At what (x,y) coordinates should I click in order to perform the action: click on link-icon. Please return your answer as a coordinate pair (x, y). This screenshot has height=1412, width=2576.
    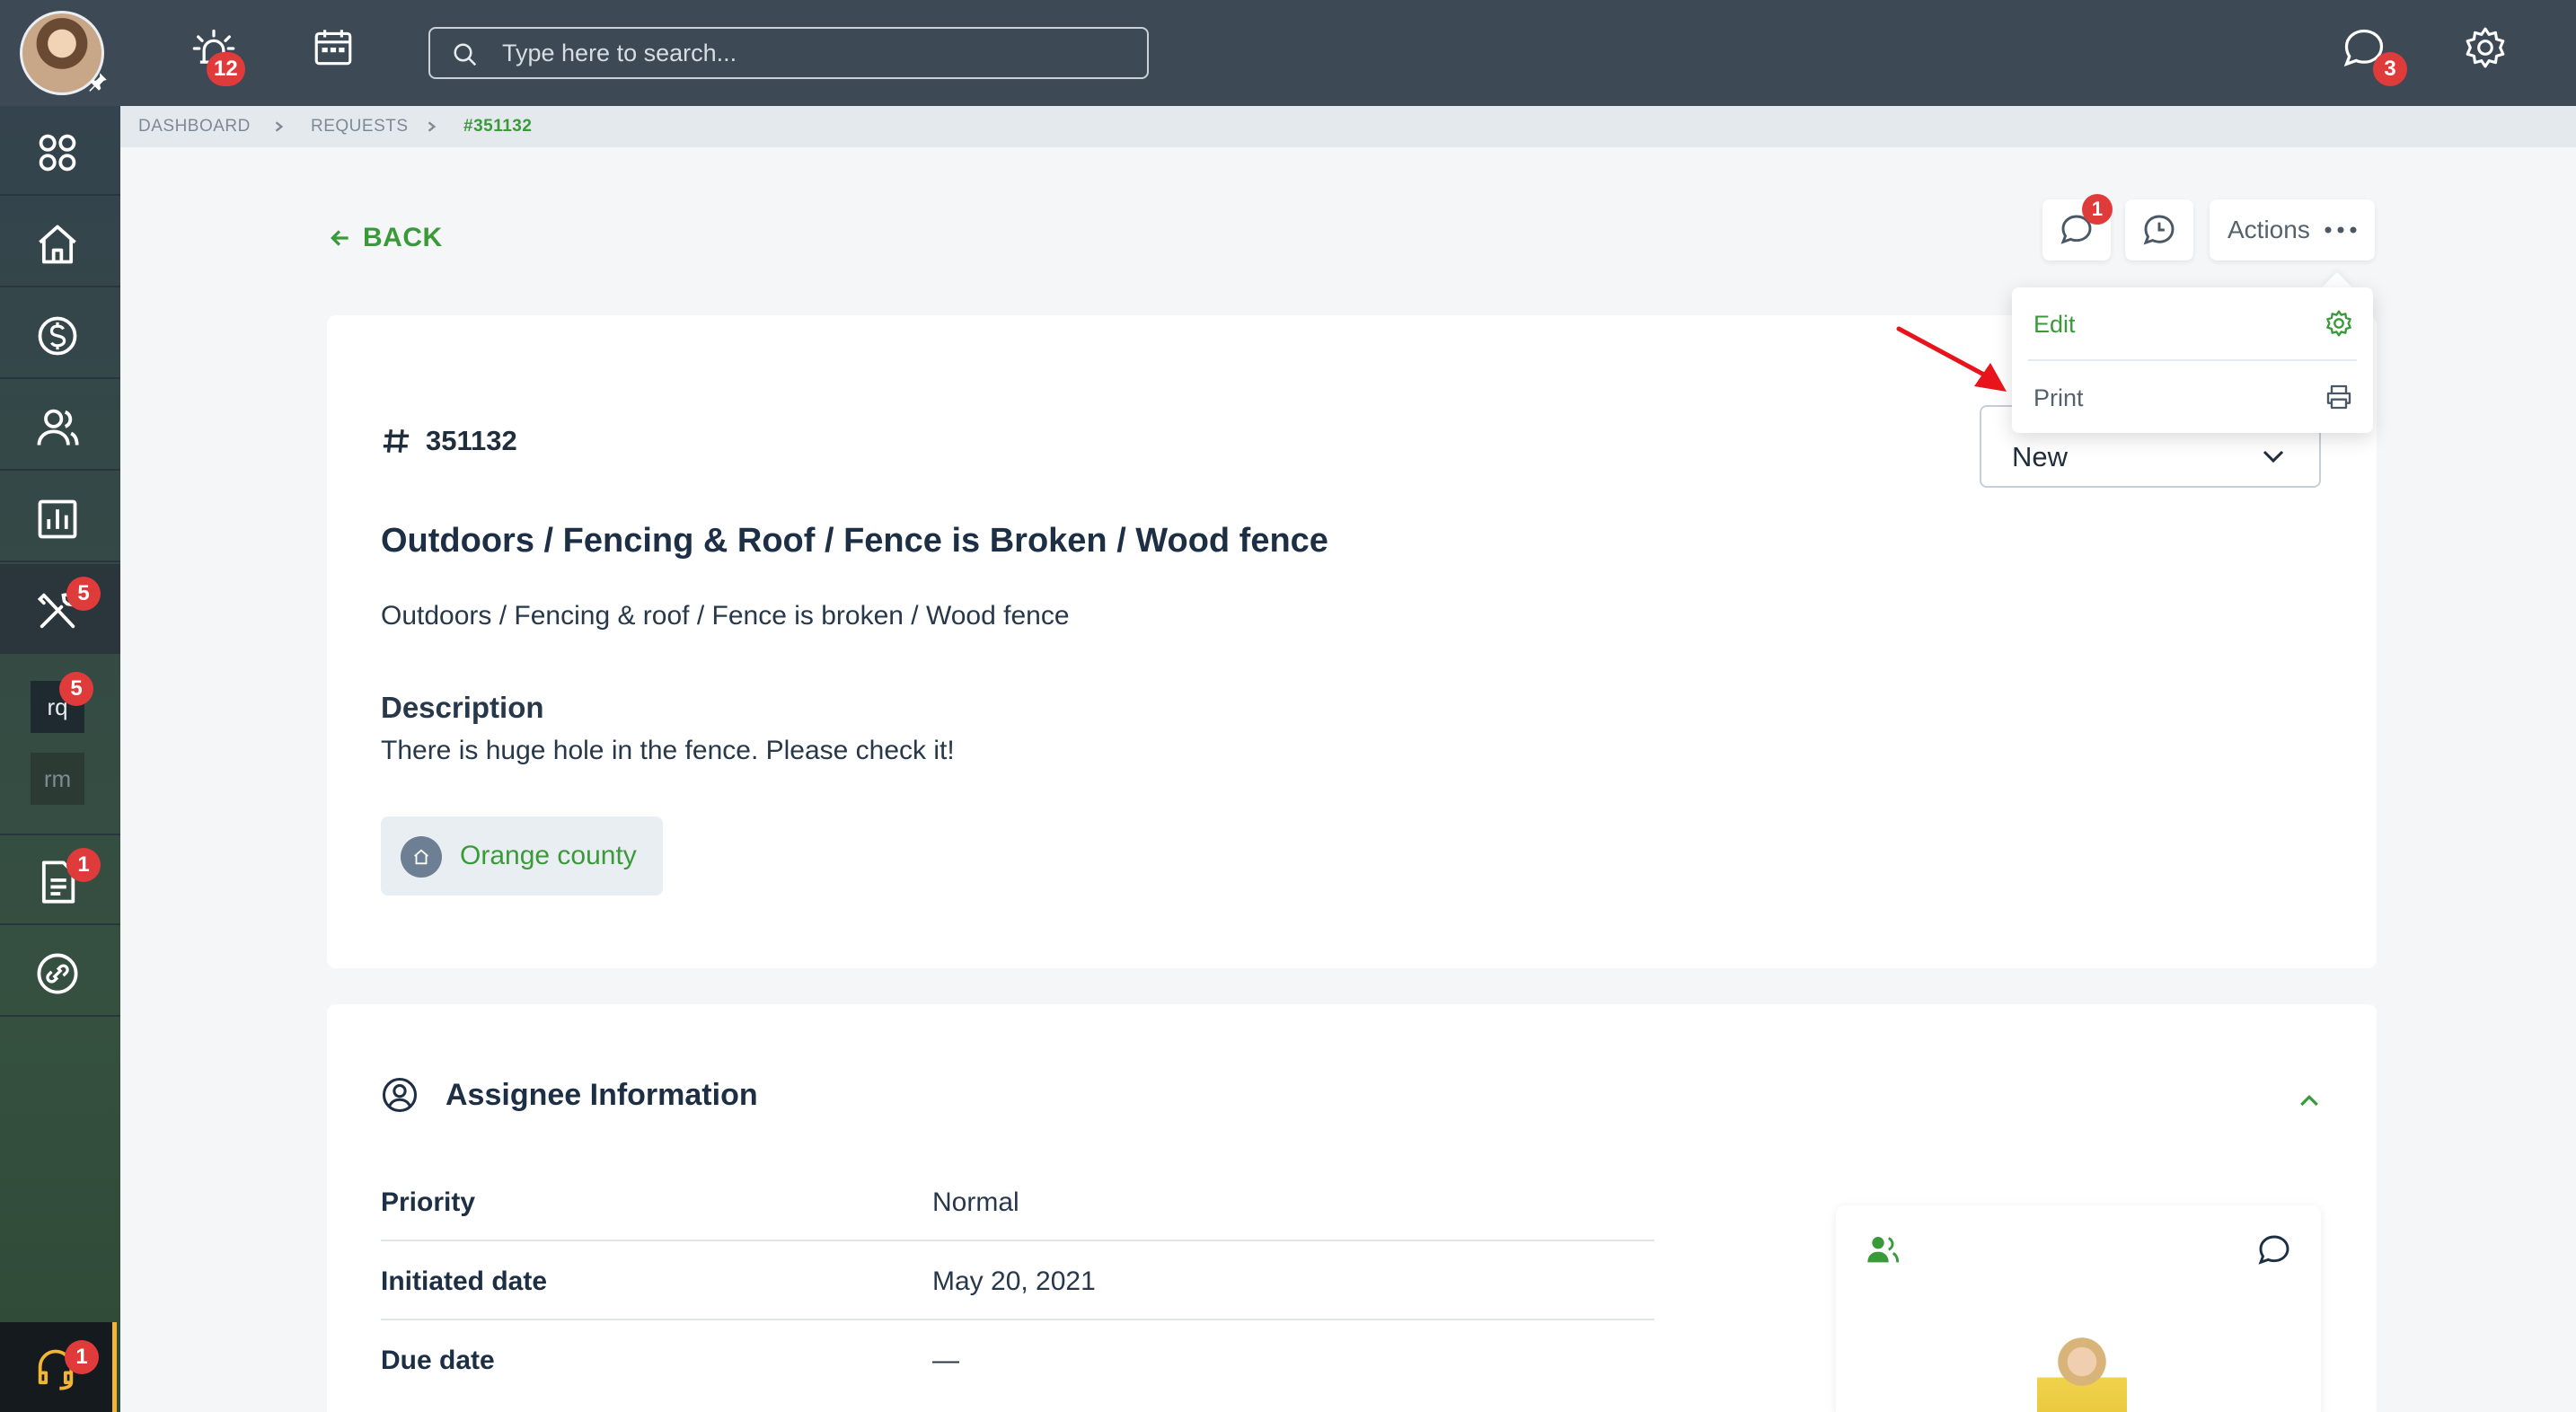
    Looking at the image, I should click on (57, 973).